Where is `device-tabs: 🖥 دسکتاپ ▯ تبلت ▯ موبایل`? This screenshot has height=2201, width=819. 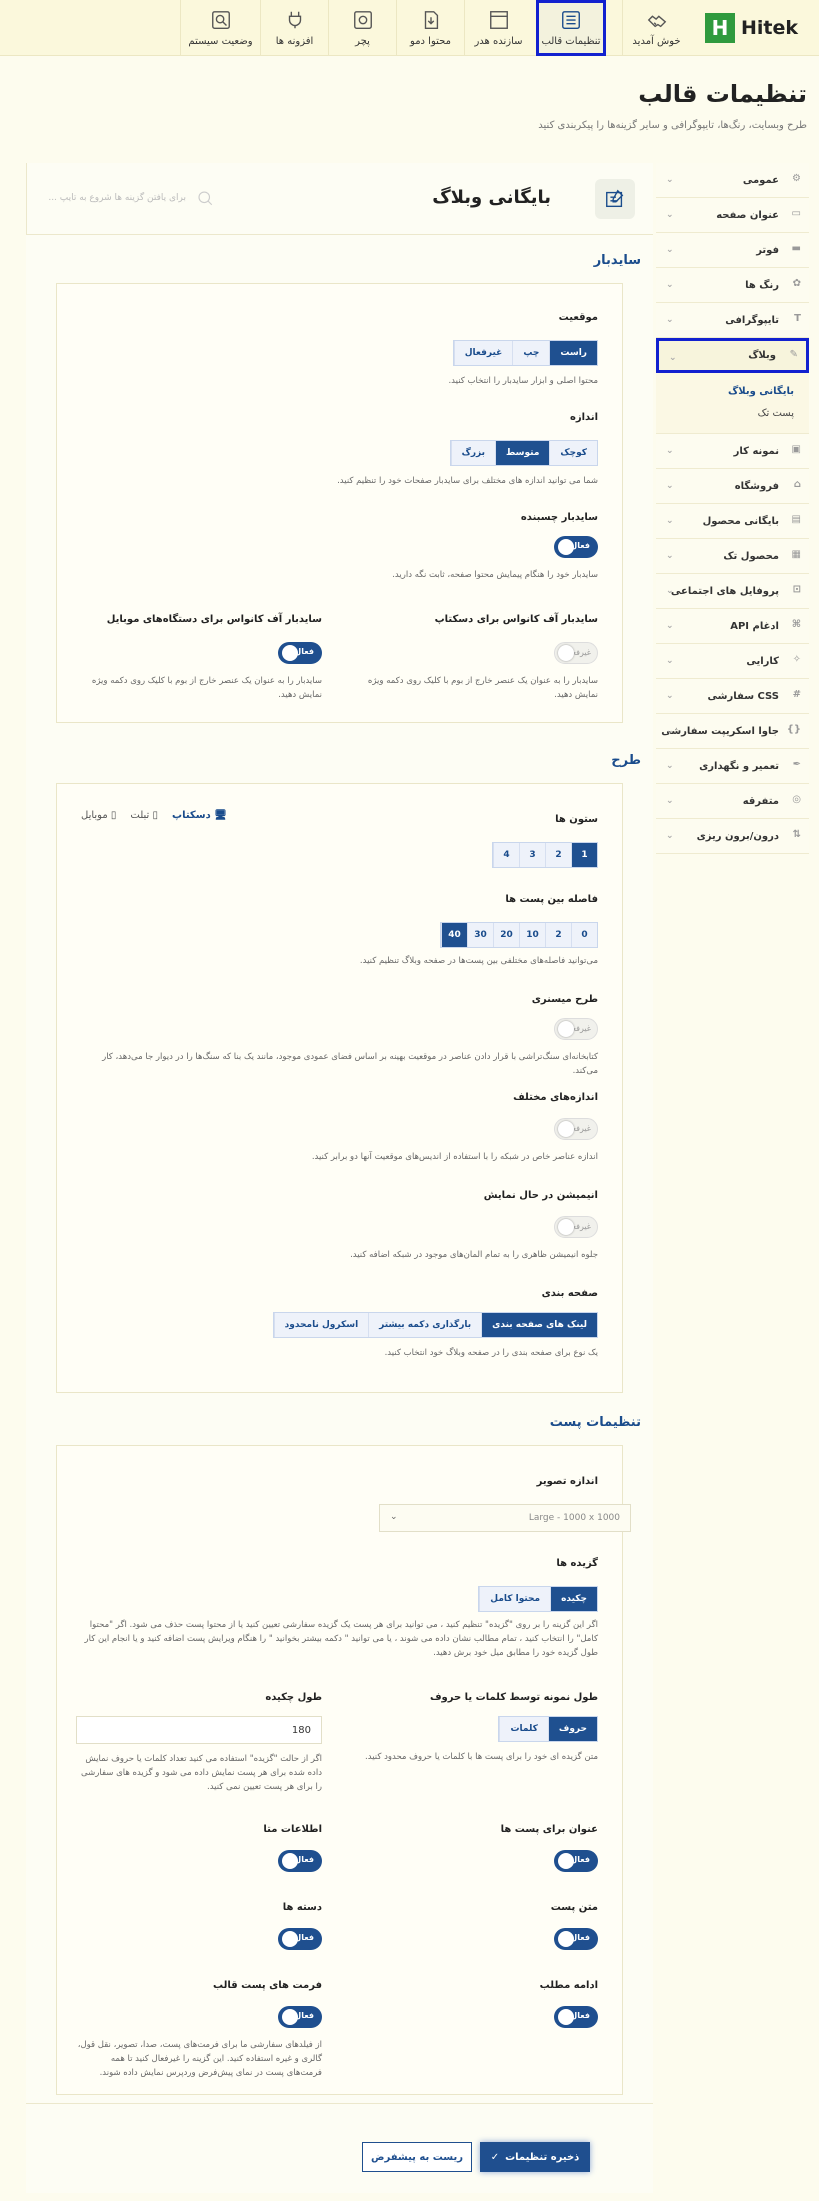
device-tabs: 🖥 دسکتاپ ▯ تبلت ▯ موبایل is located at coordinates (154, 815).